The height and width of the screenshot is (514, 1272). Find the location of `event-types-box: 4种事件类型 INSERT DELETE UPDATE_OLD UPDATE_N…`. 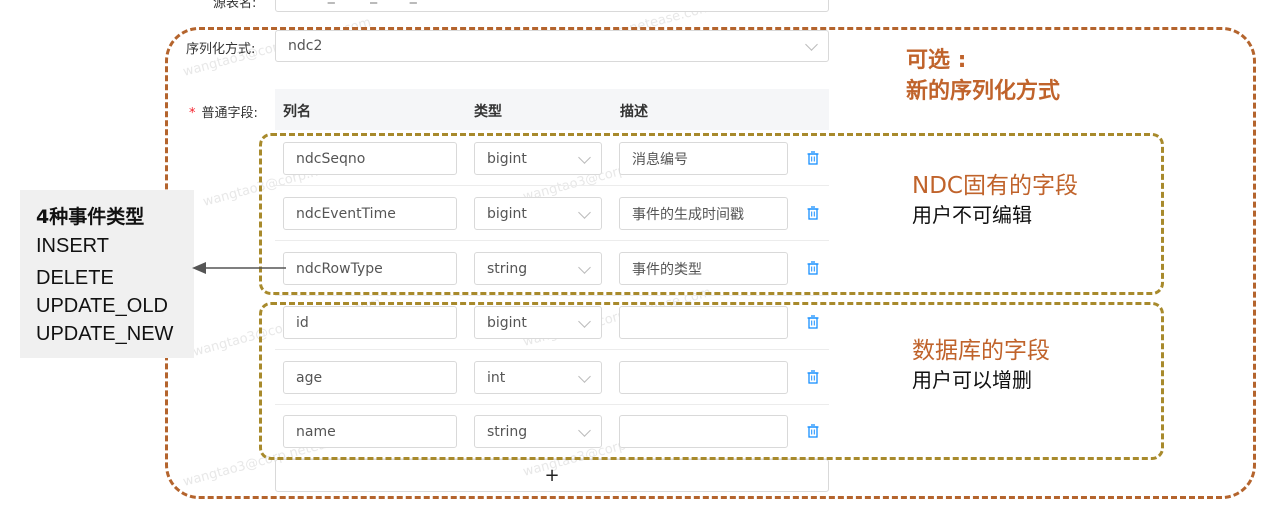

event-types-box: 4种事件类型 INSERT DELETE UPDATE_OLD UPDATE_N… is located at coordinates (107, 274).